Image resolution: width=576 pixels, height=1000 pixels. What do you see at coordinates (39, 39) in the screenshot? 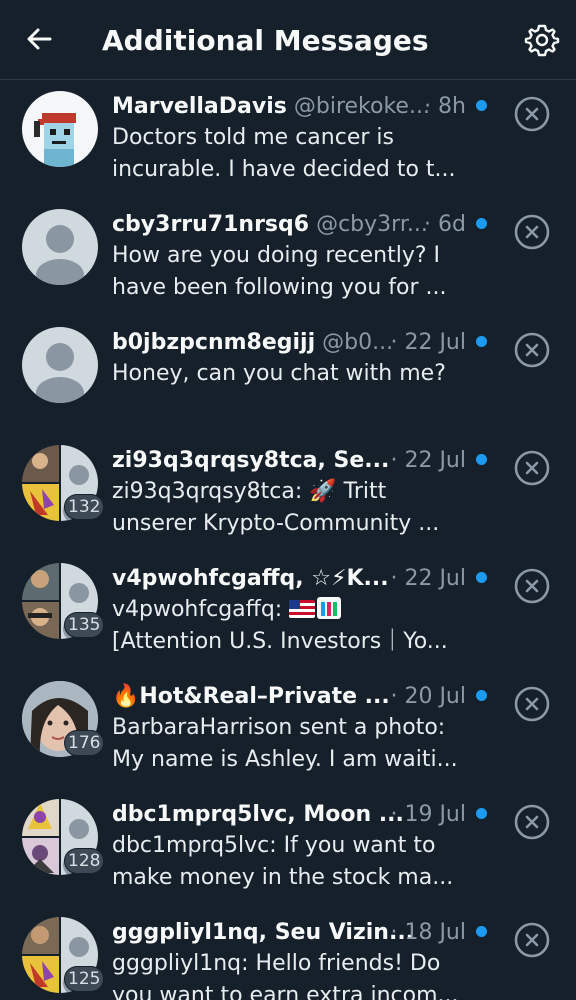
I see `arrow-left-icon` at bounding box center [39, 39].